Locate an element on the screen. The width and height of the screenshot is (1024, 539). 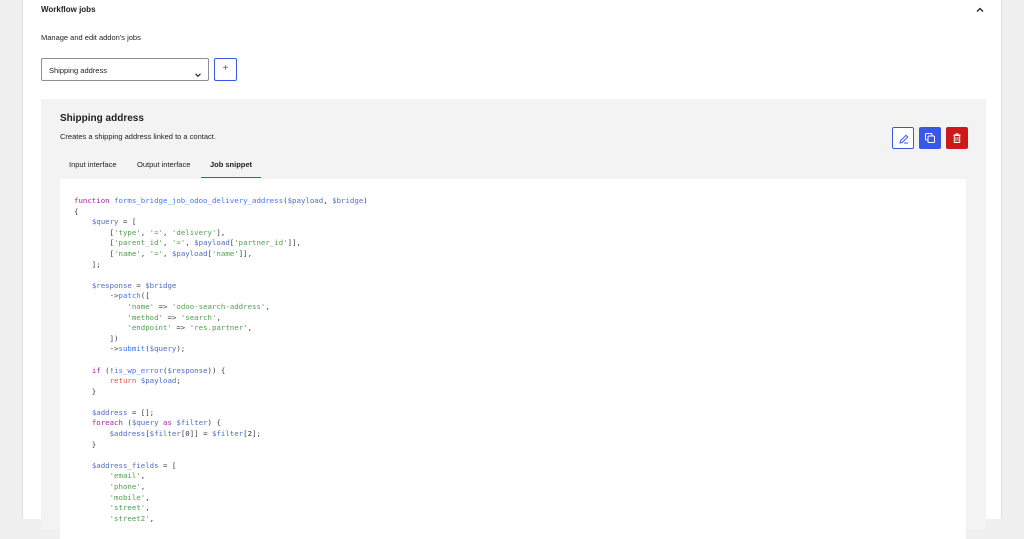
section-title: Workflow jobs is located at coordinates (68, 9).